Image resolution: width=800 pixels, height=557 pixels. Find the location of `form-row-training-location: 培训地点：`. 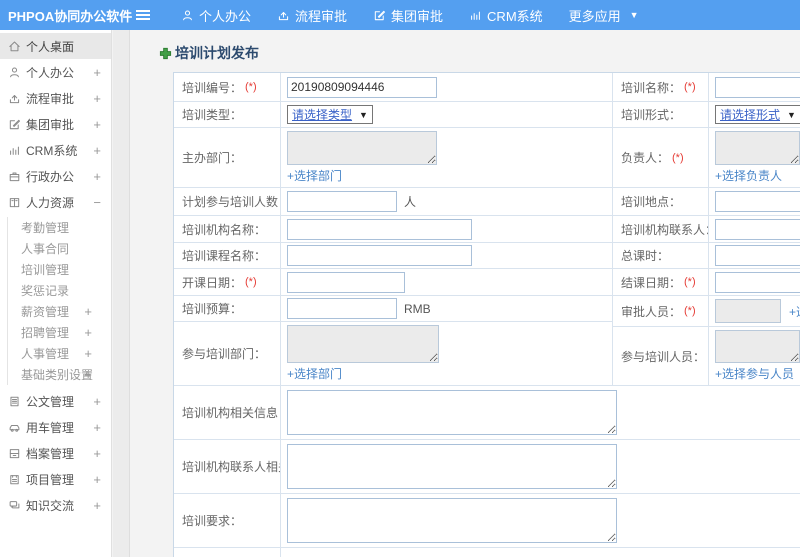

form-row-training-location: 培训地点： is located at coordinates (706, 202).